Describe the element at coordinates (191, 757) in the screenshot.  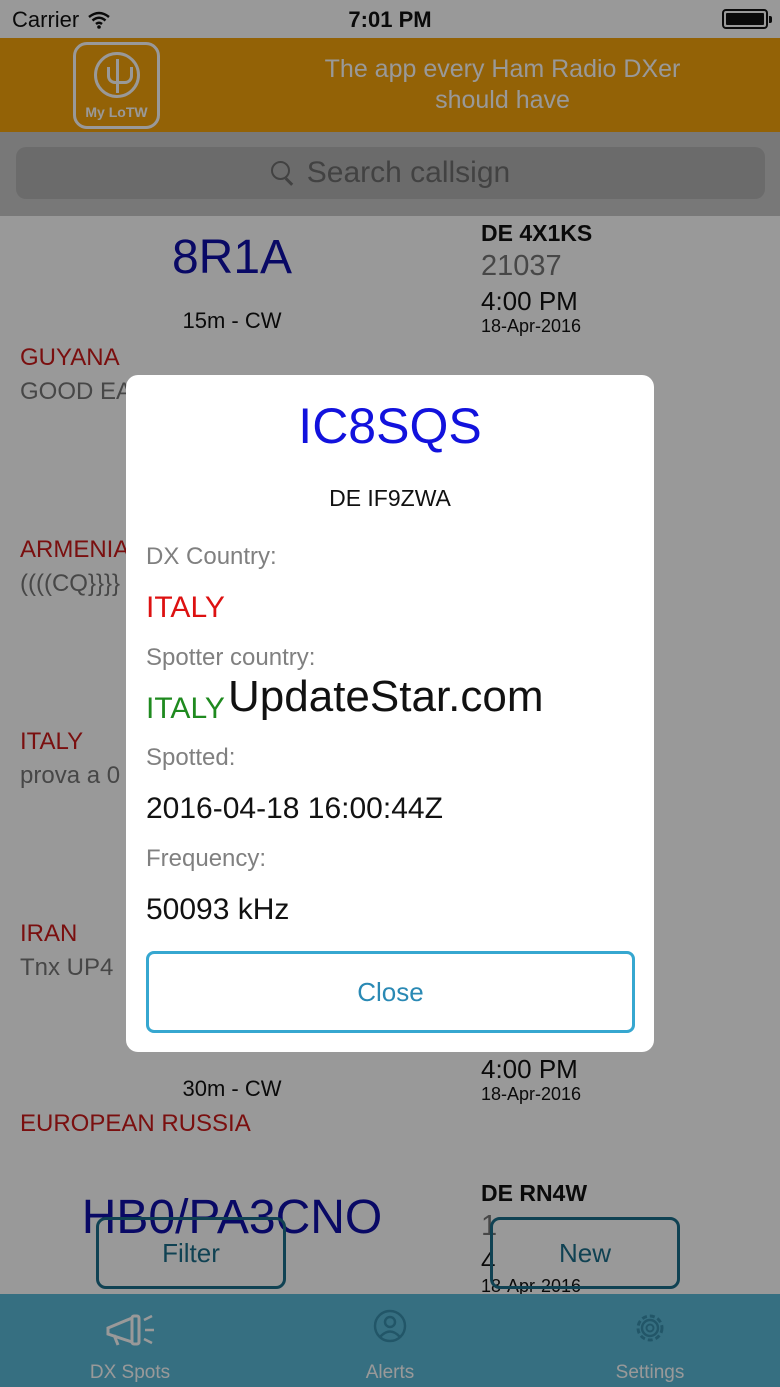
I see `spotted-label: Spotted:` at that location.